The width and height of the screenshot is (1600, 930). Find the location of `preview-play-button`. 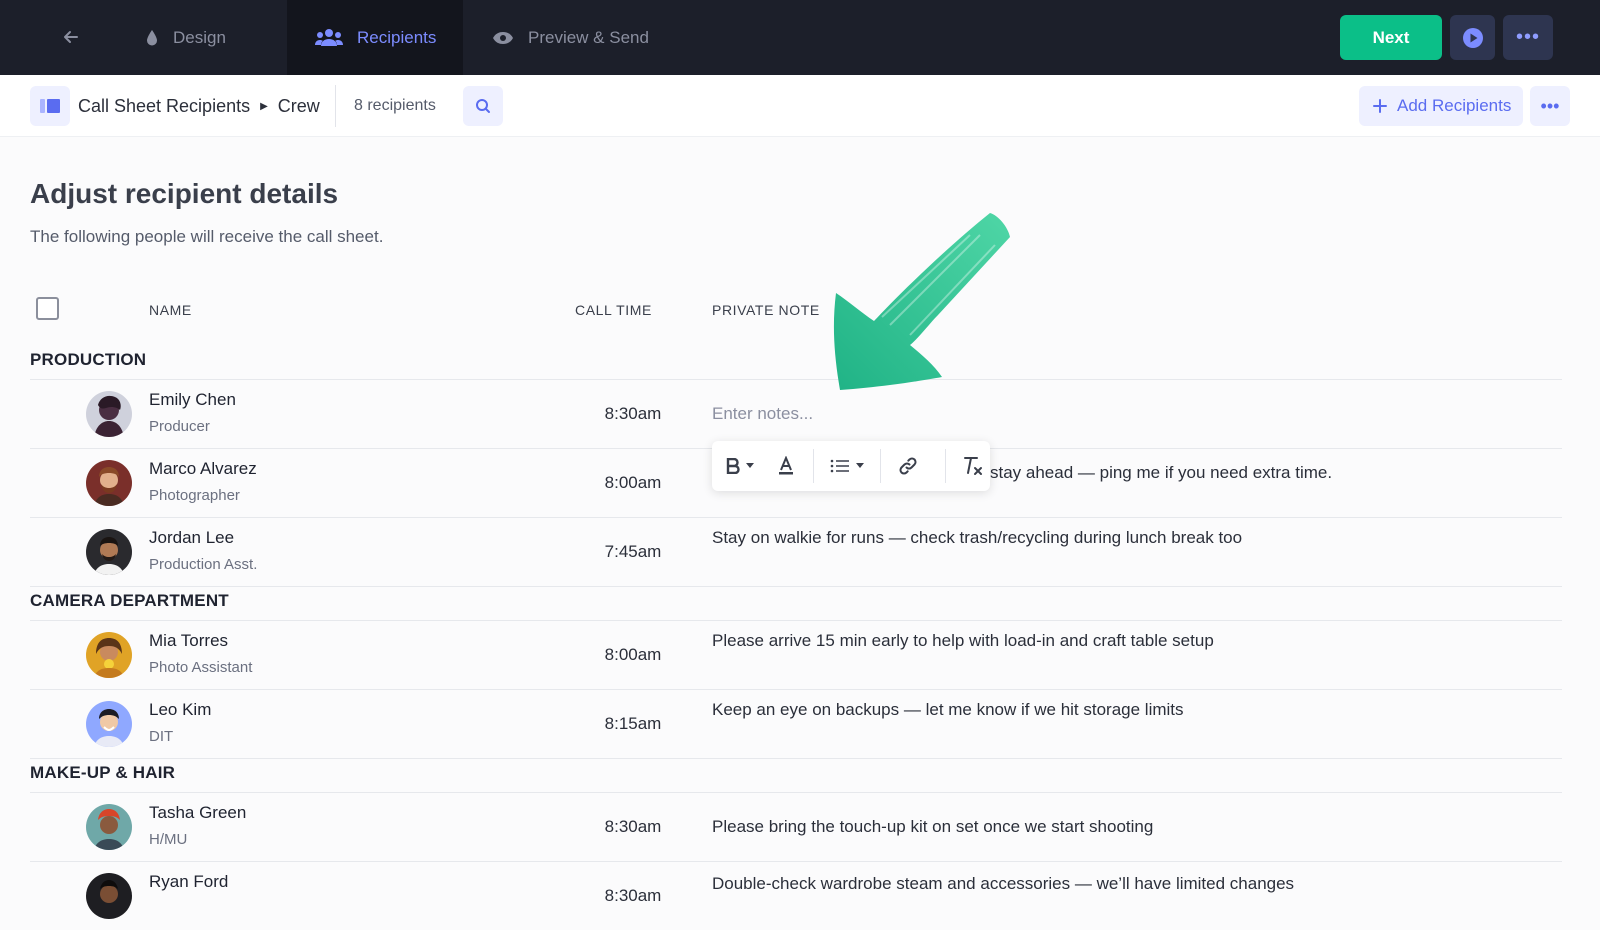

preview-play-button is located at coordinates (1472, 37).